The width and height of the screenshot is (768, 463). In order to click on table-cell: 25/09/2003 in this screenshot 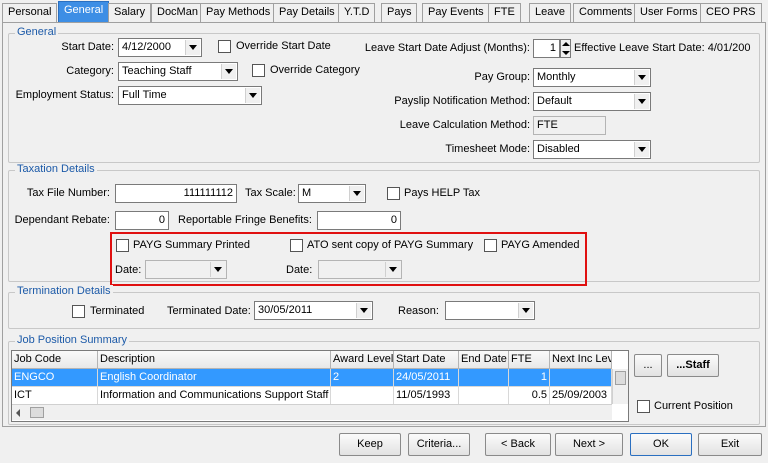, I will do `click(581, 396)`.